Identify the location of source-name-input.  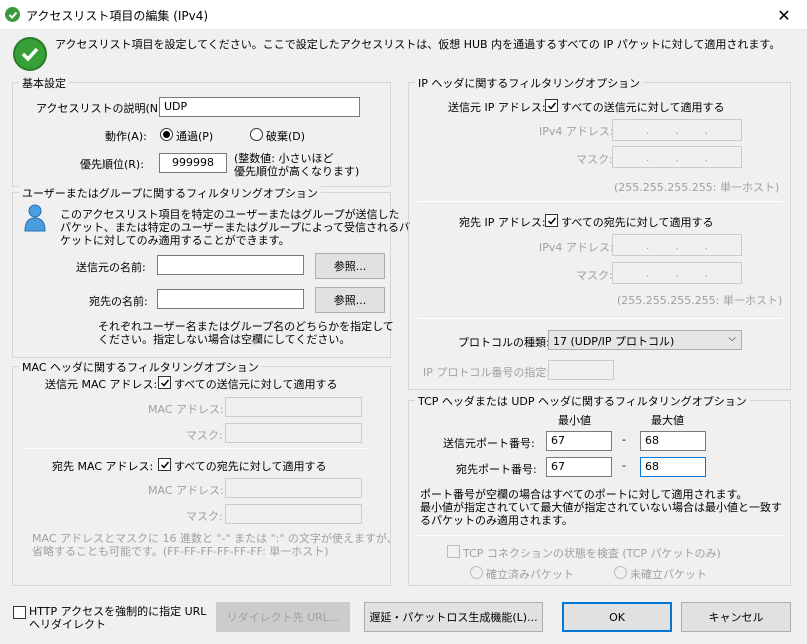
(230, 265).